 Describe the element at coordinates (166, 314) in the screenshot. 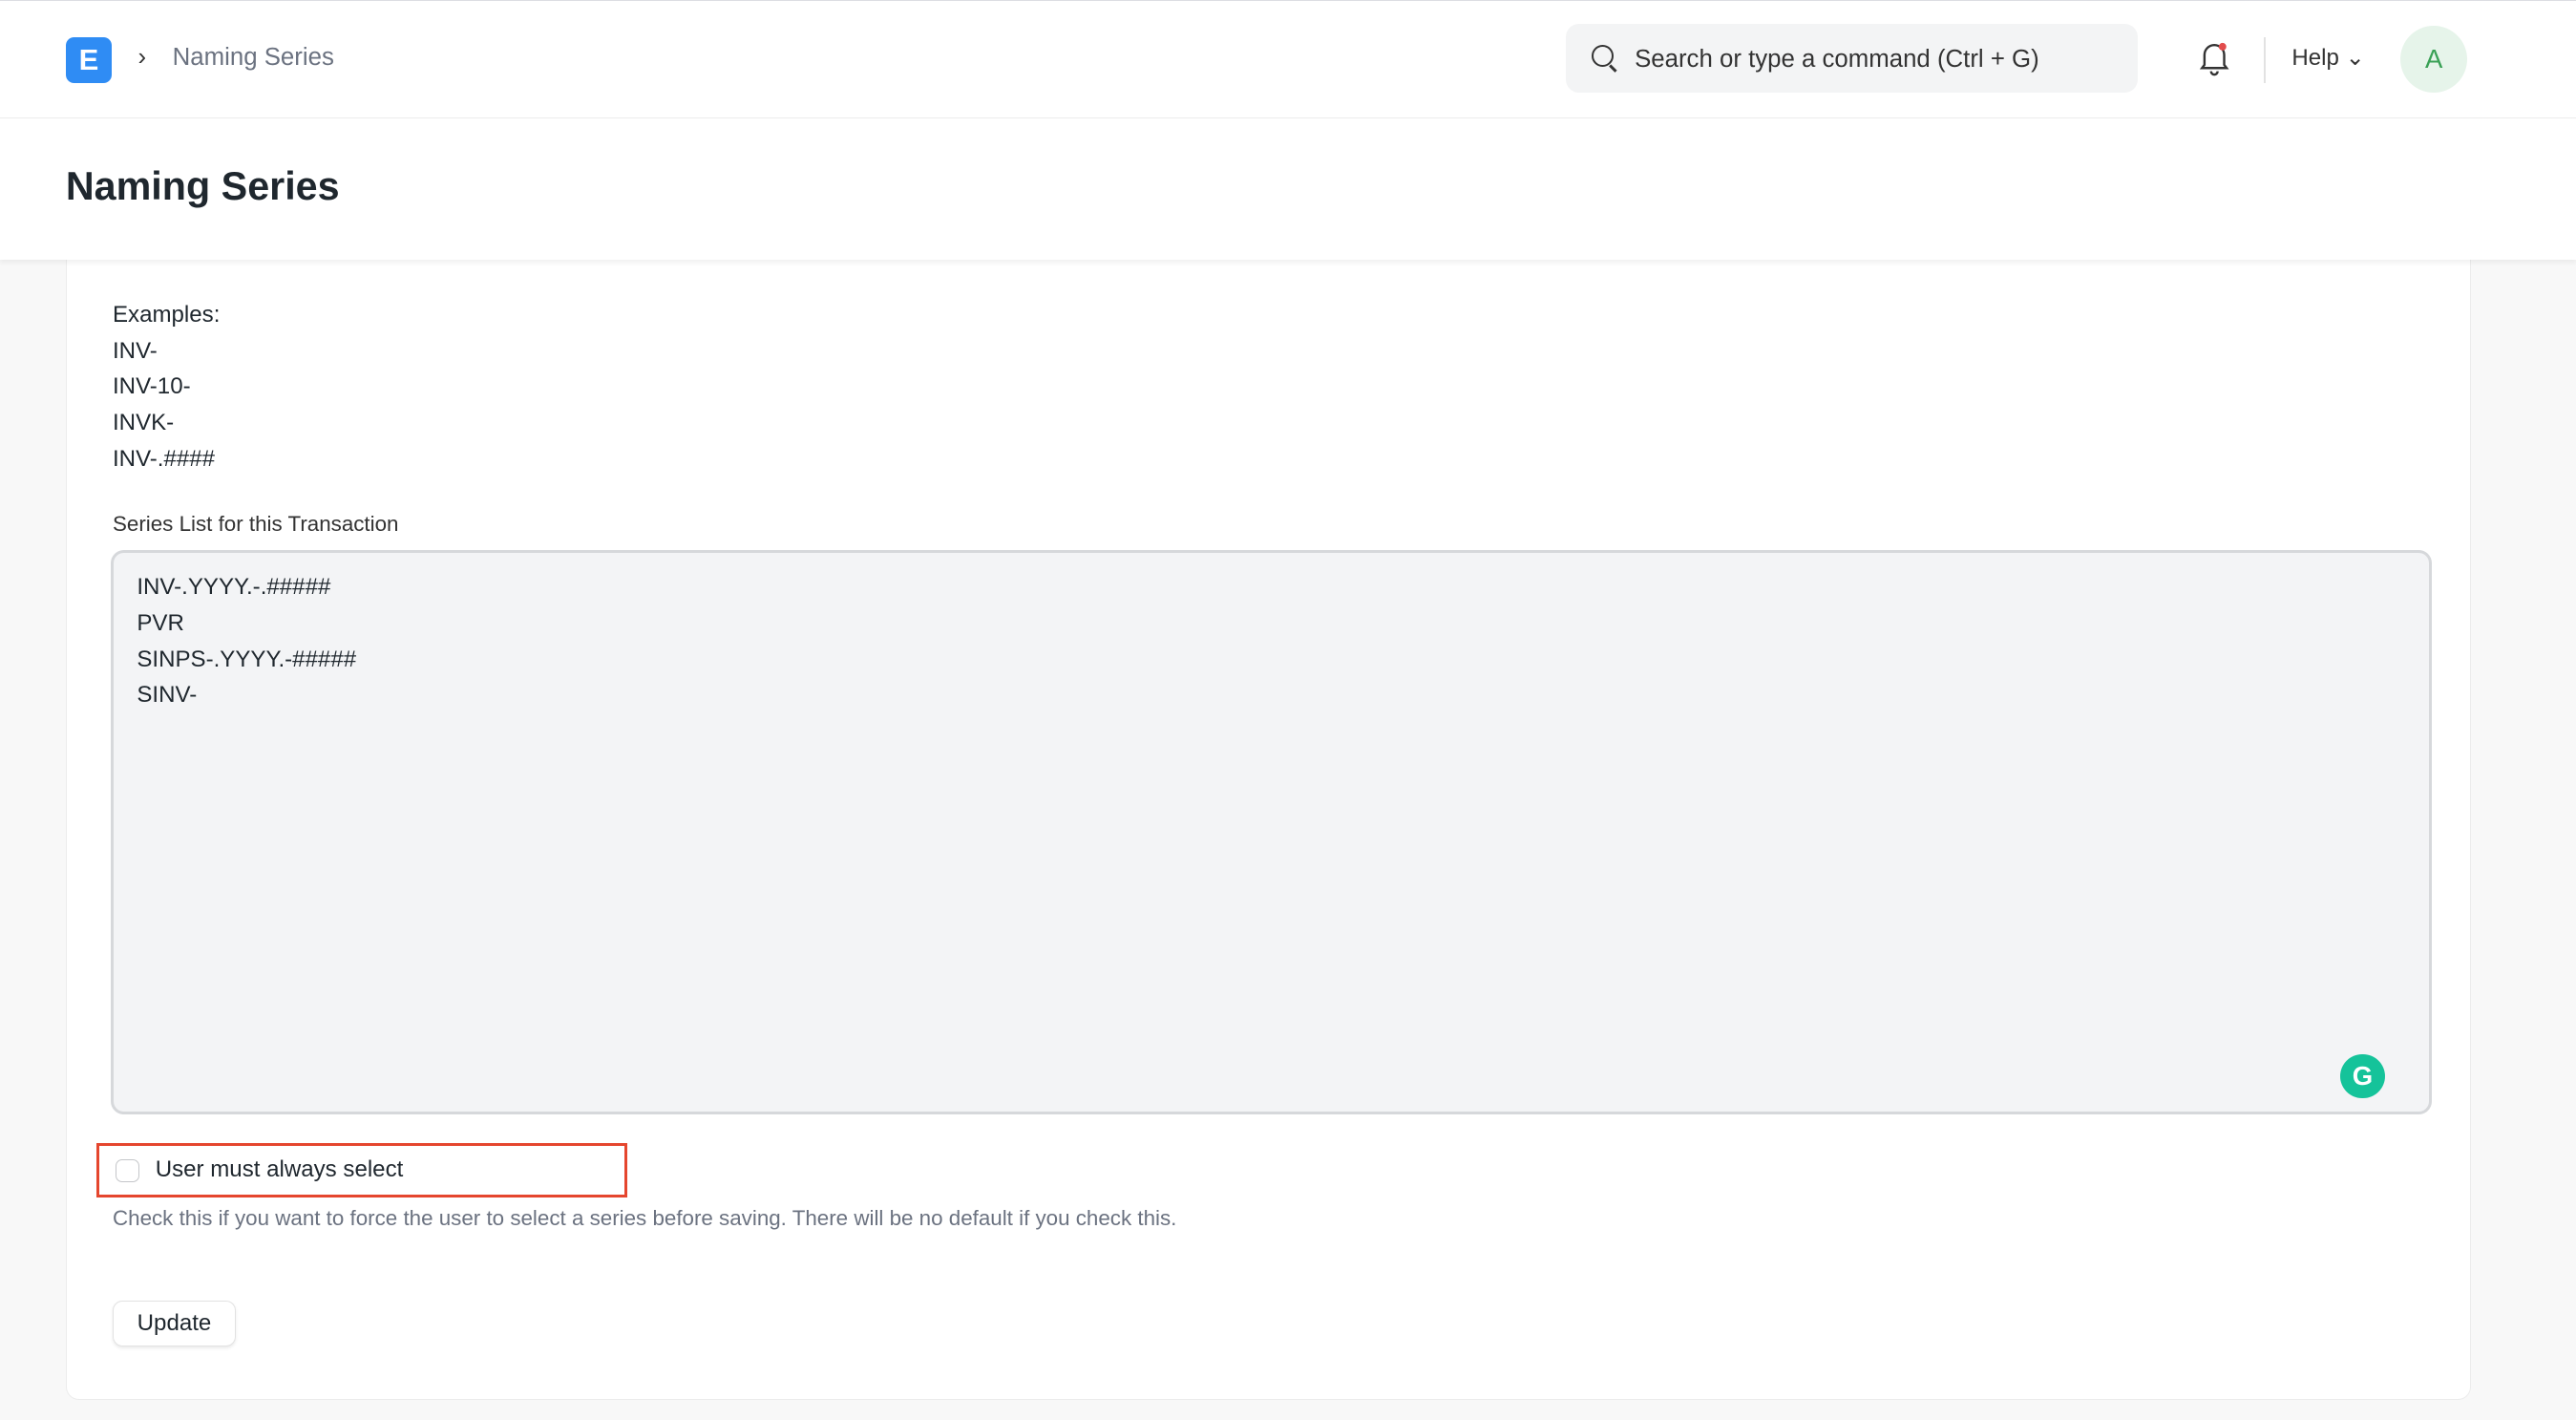

I see `examples-line: Examples:` at that location.